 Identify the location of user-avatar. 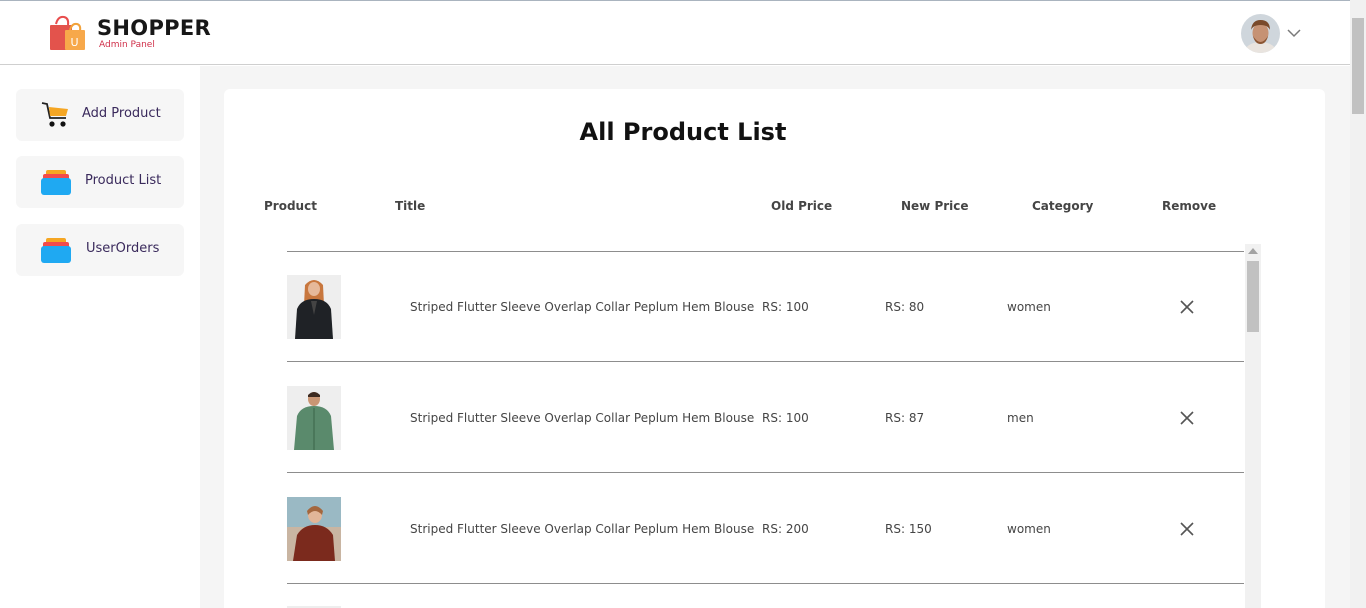
(1260, 33).